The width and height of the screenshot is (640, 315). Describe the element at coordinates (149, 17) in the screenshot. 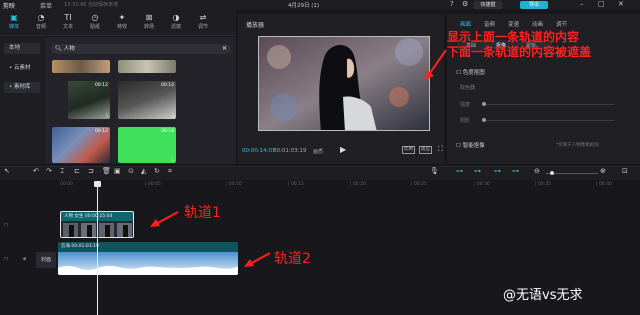

I see `transition-icon: ⊠` at that location.